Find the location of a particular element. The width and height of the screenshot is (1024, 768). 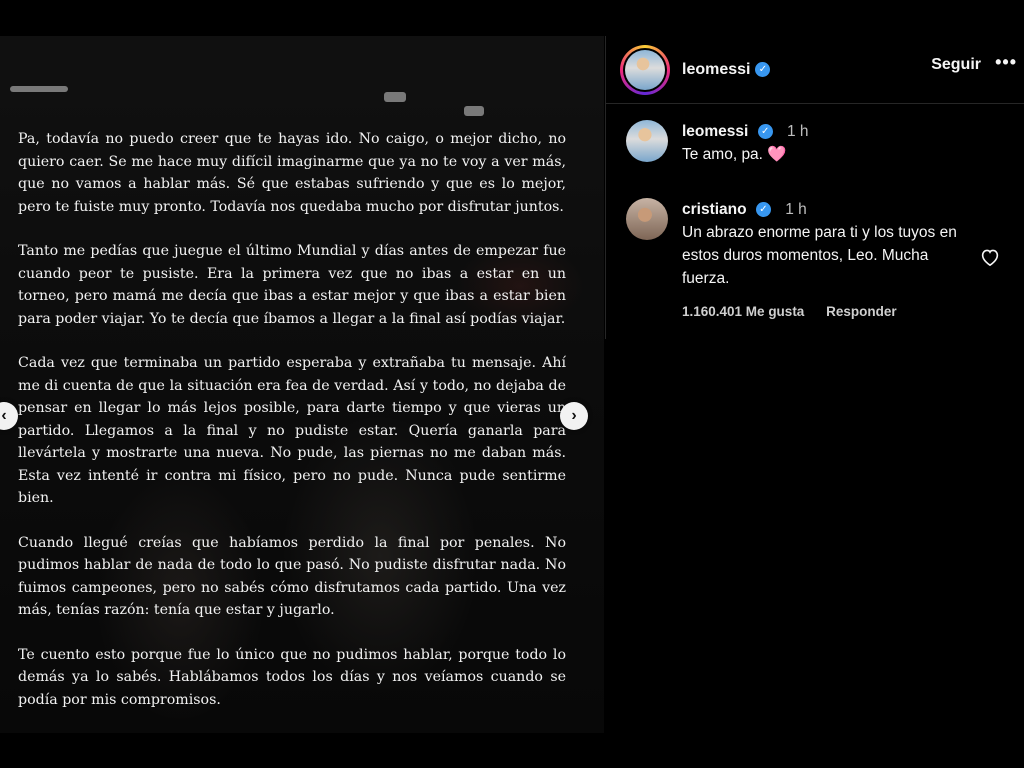

comment-username: leomessi is located at coordinates (715, 131).